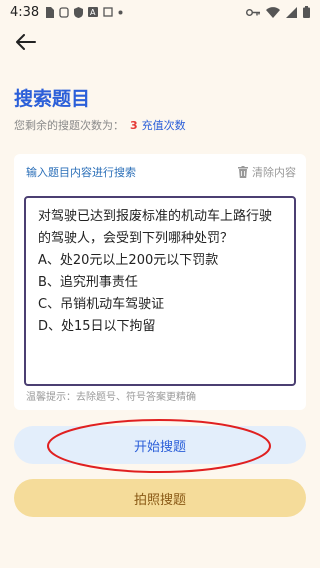 Image resolution: width=320 pixels, height=568 pixels. I want to click on page-title: 搜索题目, so click(52, 99).